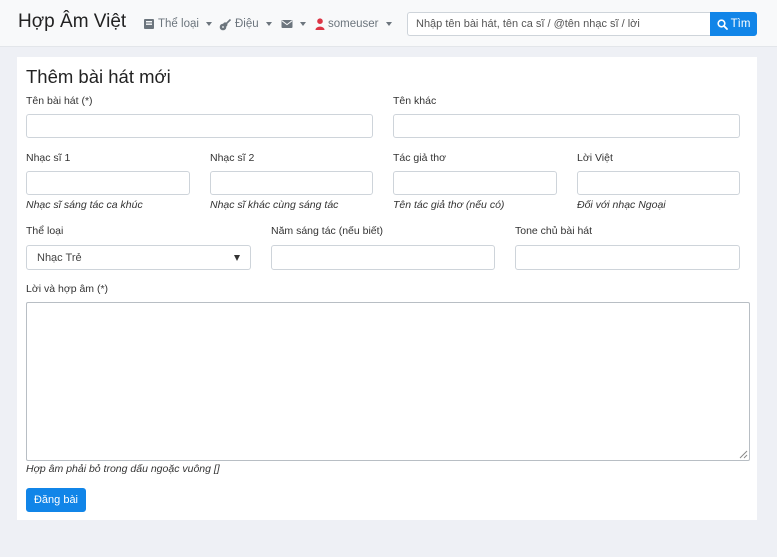  I want to click on lyrics-label: Lời và hợp âm (*), so click(67, 289).